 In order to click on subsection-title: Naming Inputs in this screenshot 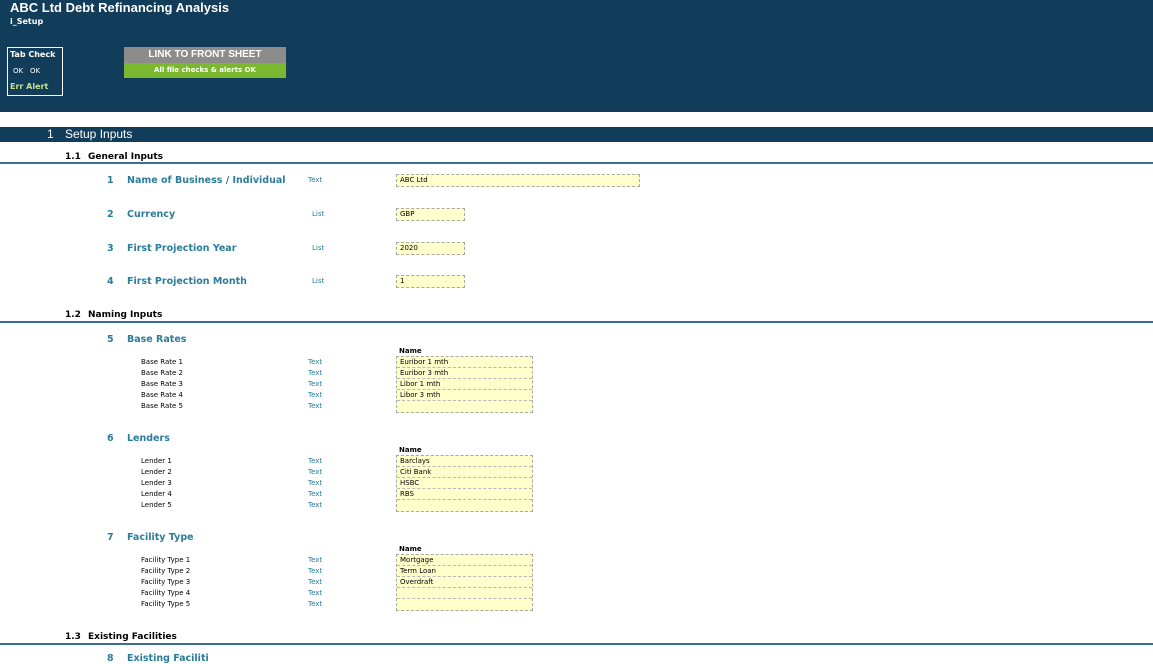, I will do `click(125, 315)`.